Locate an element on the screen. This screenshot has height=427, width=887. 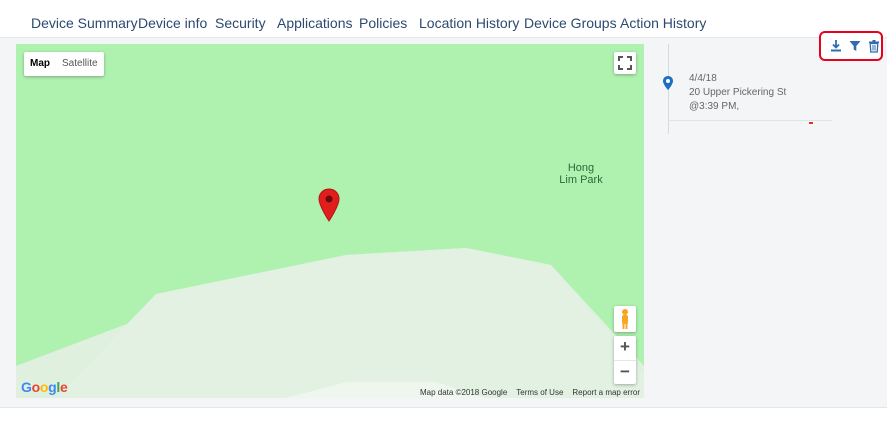
map-marker is located at coordinates (329, 207).